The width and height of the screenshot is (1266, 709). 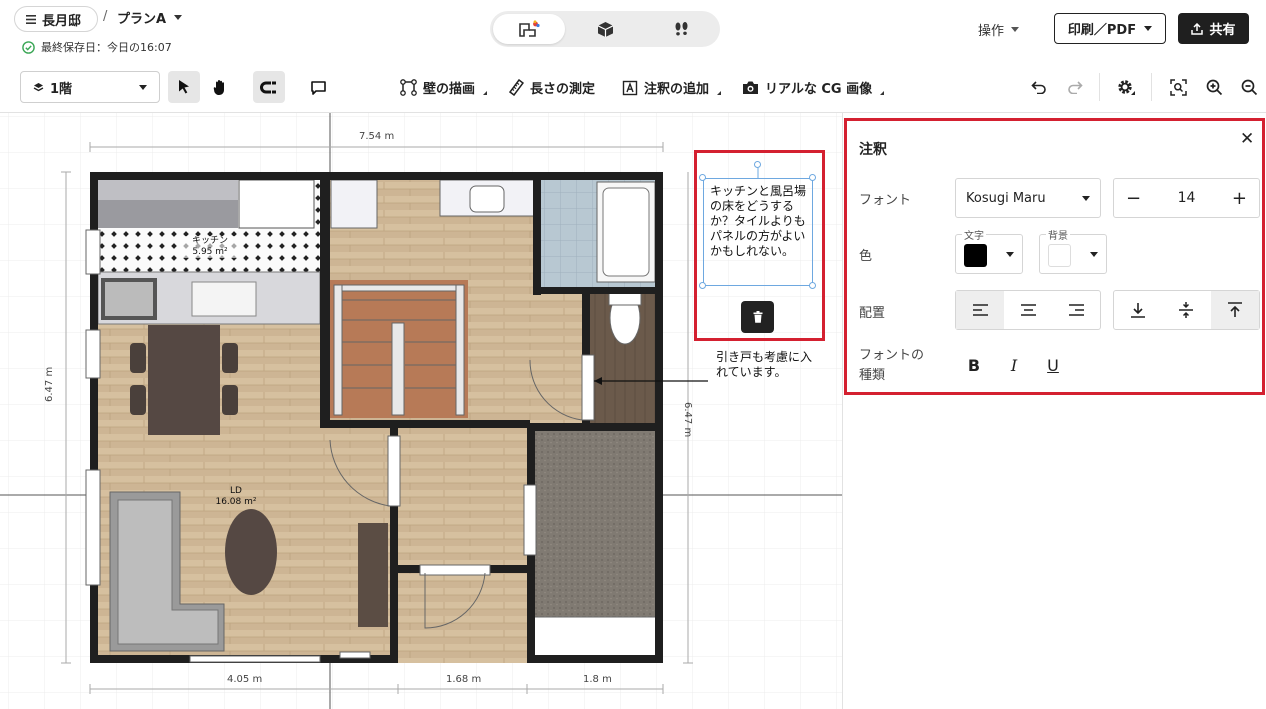 I want to click on print-pdf-button: 印刷／PDF, so click(x=1110, y=28).